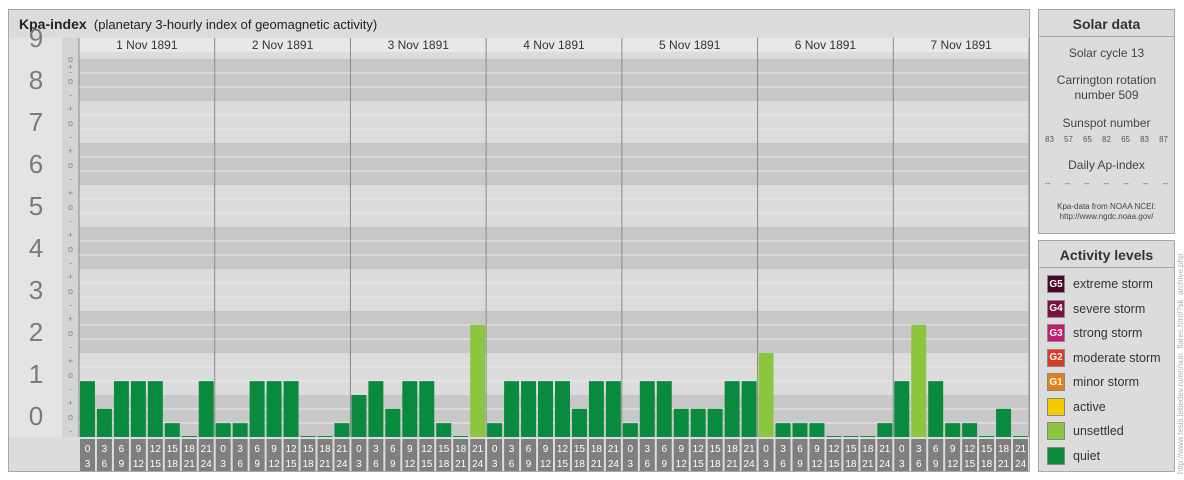 The image size is (1184, 480). Describe the element at coordinates (554, 45) in the screenshot. I see `day-label: 4 Nov 1891` at that location.